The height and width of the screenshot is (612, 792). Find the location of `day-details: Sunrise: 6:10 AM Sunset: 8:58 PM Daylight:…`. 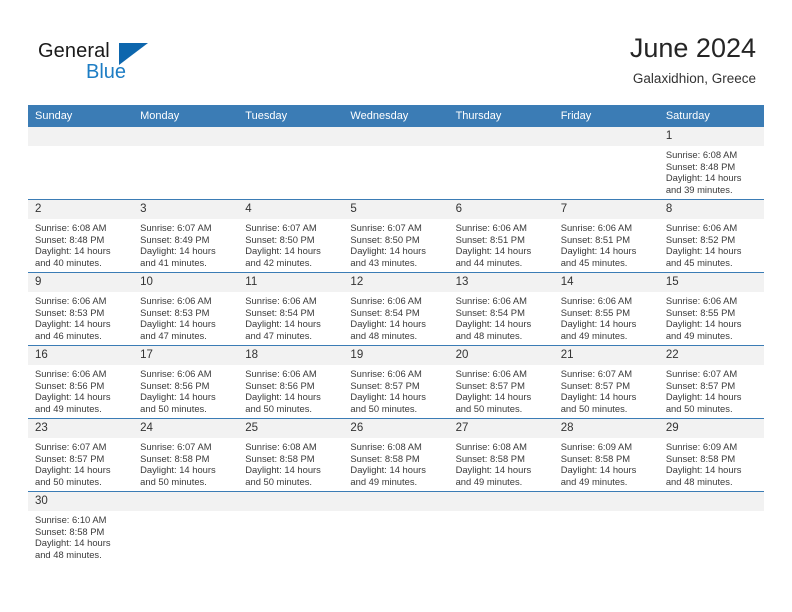

day-details: Sunrise: 6:10 AM Sunset: 8:58 PM Daylight:… is located at coordinates (80, 535).